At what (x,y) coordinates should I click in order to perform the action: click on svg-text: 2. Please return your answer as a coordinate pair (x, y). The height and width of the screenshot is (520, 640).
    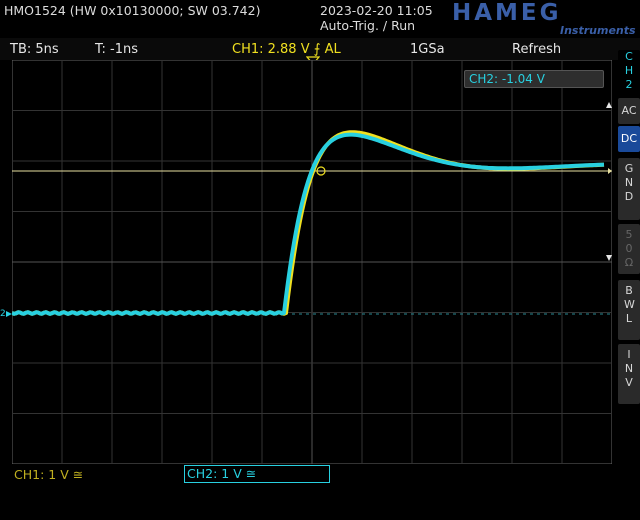
    Looking at the image, I should click on (3, 314).